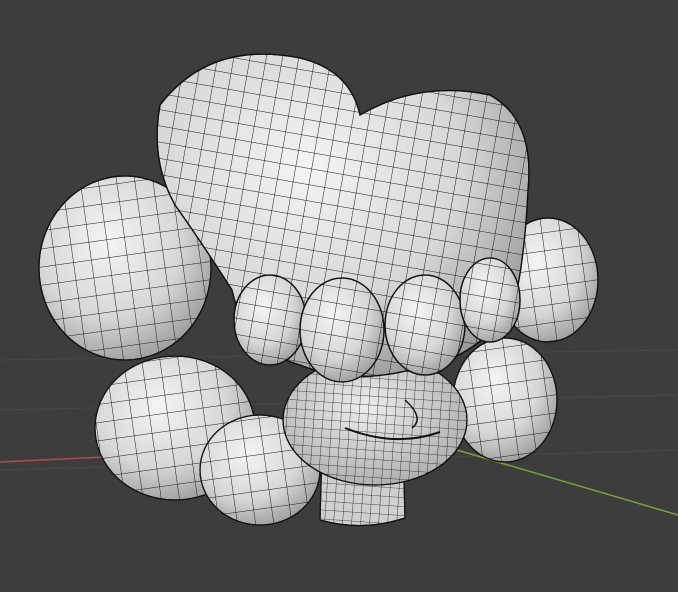 This screenshot has width=678, height=592. Describe the element at coordinates (558, 480) in the screenshot. I see `y-axis-line` at that location.